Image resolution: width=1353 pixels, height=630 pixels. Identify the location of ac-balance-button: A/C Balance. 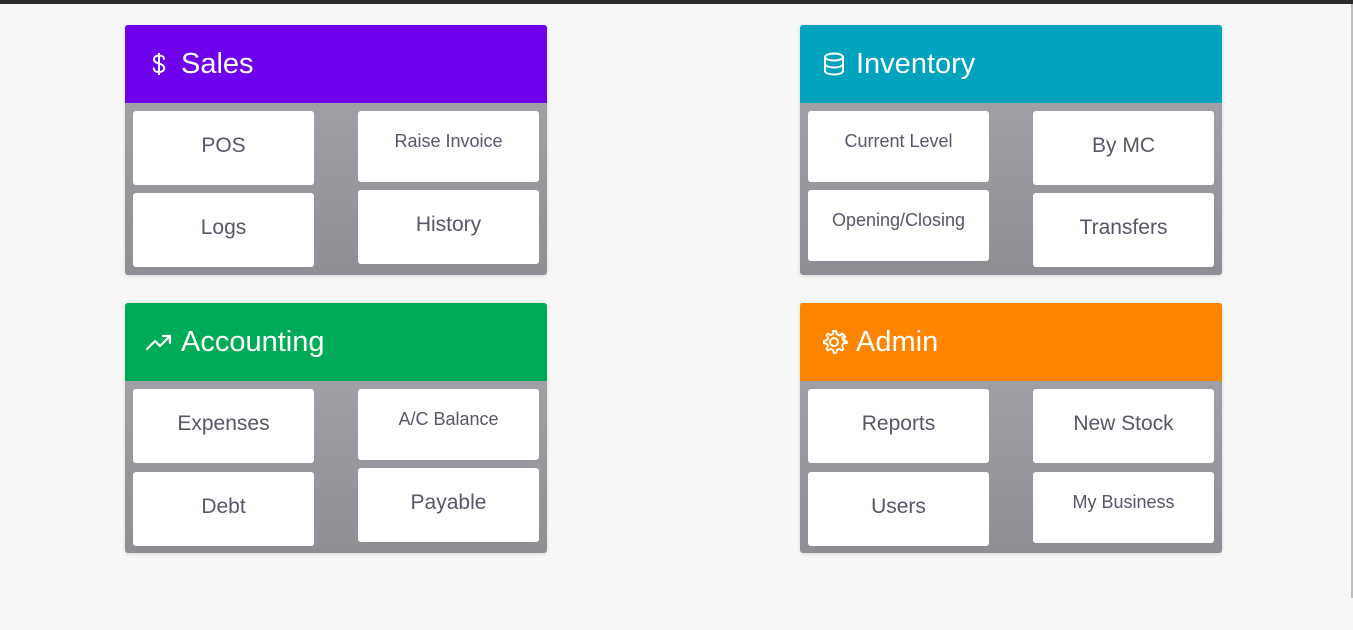
(448, 424).